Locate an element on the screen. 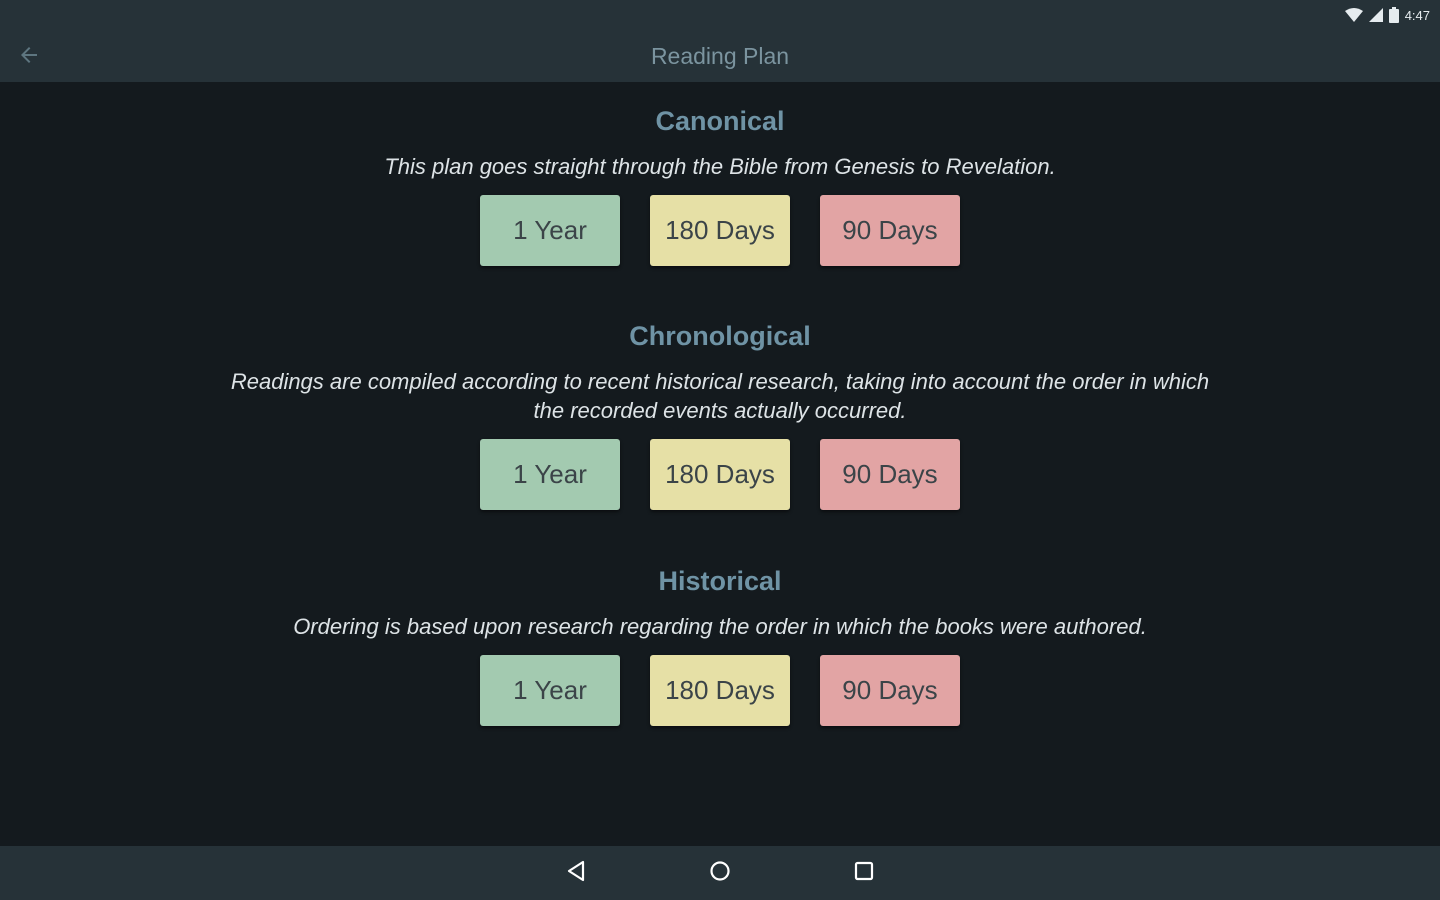  nav-recents-icon is located at coordinates (864, 873).